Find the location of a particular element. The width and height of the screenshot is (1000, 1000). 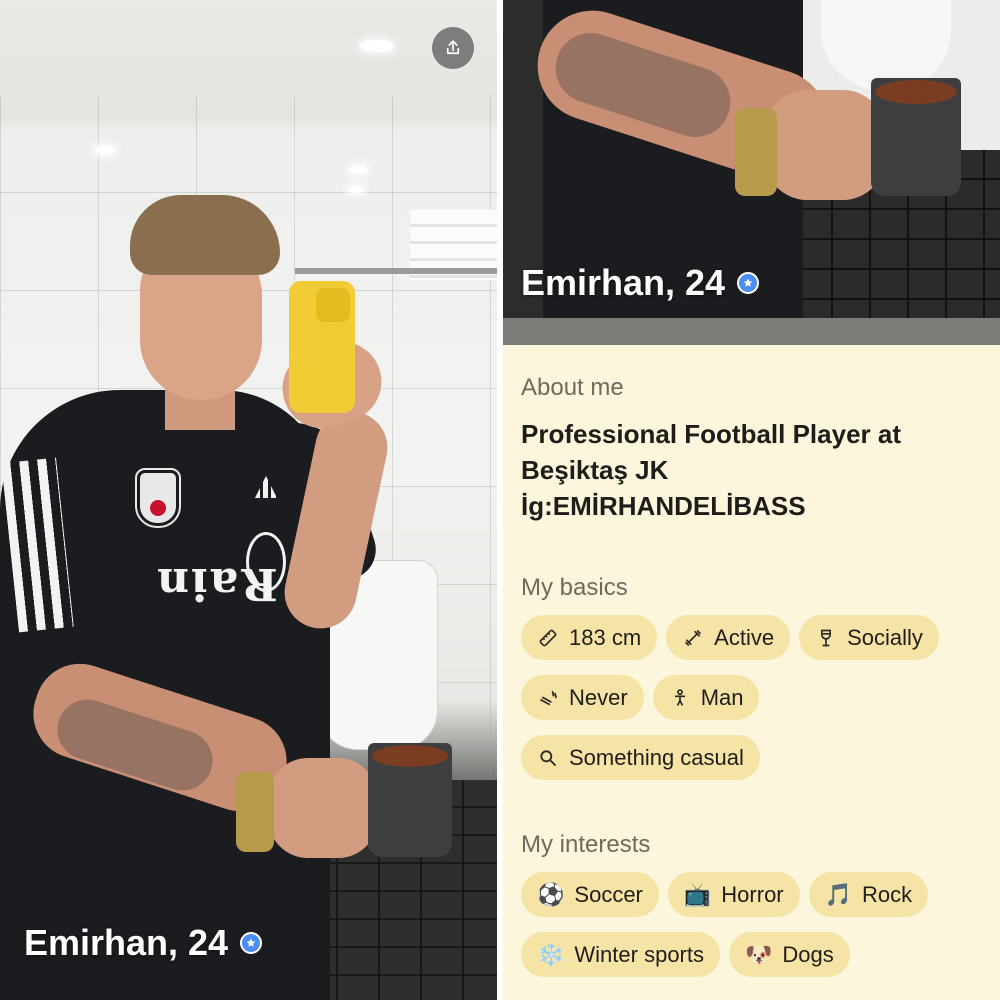

phone-camera is located at coordinates (333, 305).